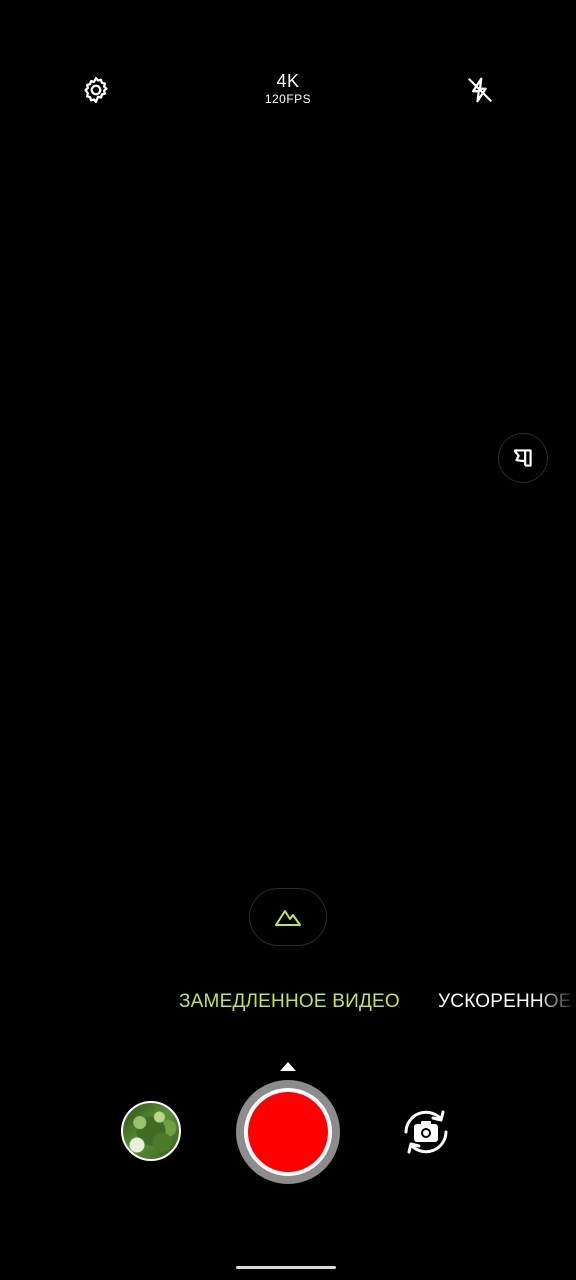  I want to click on scene-mode-button, so click(288, 917).